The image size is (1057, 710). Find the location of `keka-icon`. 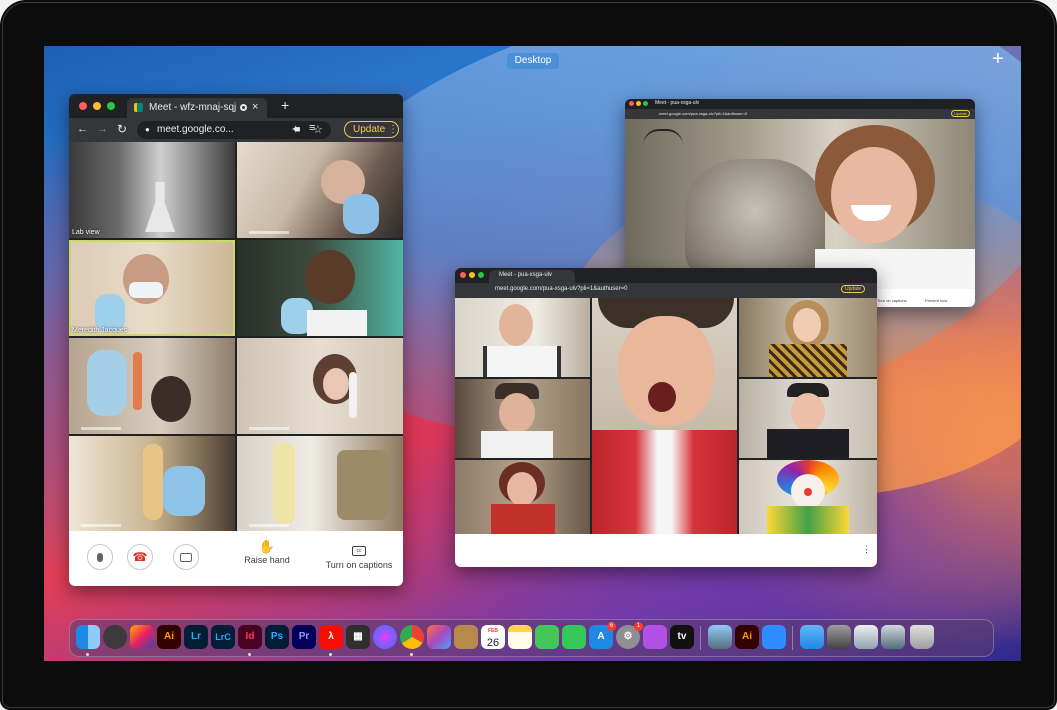

keka-icon is located at coordinates (466, 637).